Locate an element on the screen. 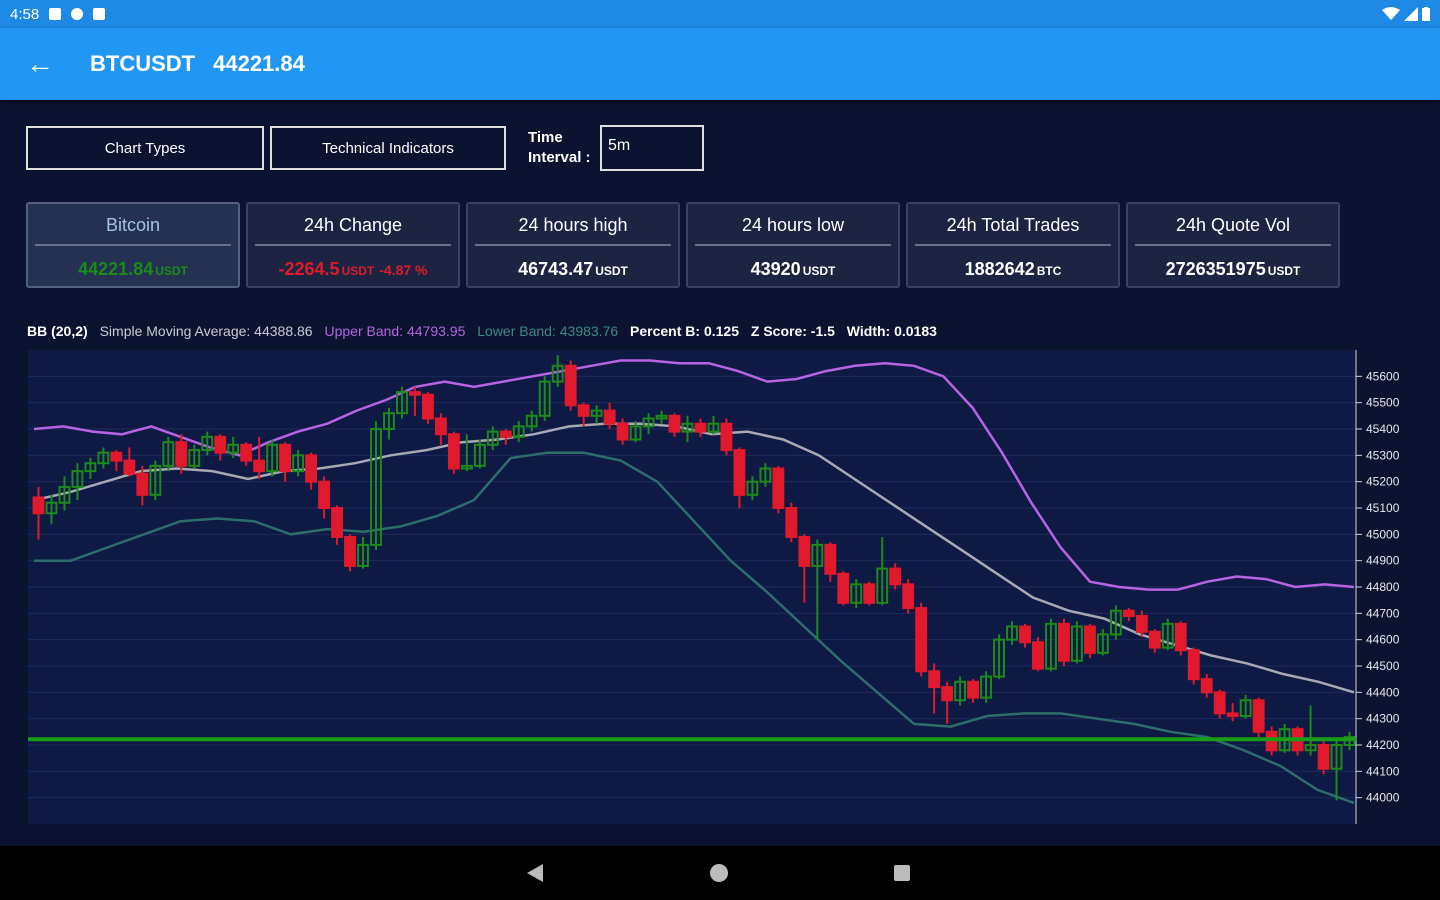 The image size is (1440, 900). stat-value: 43920 USDT is located at coordinates (793, 269).